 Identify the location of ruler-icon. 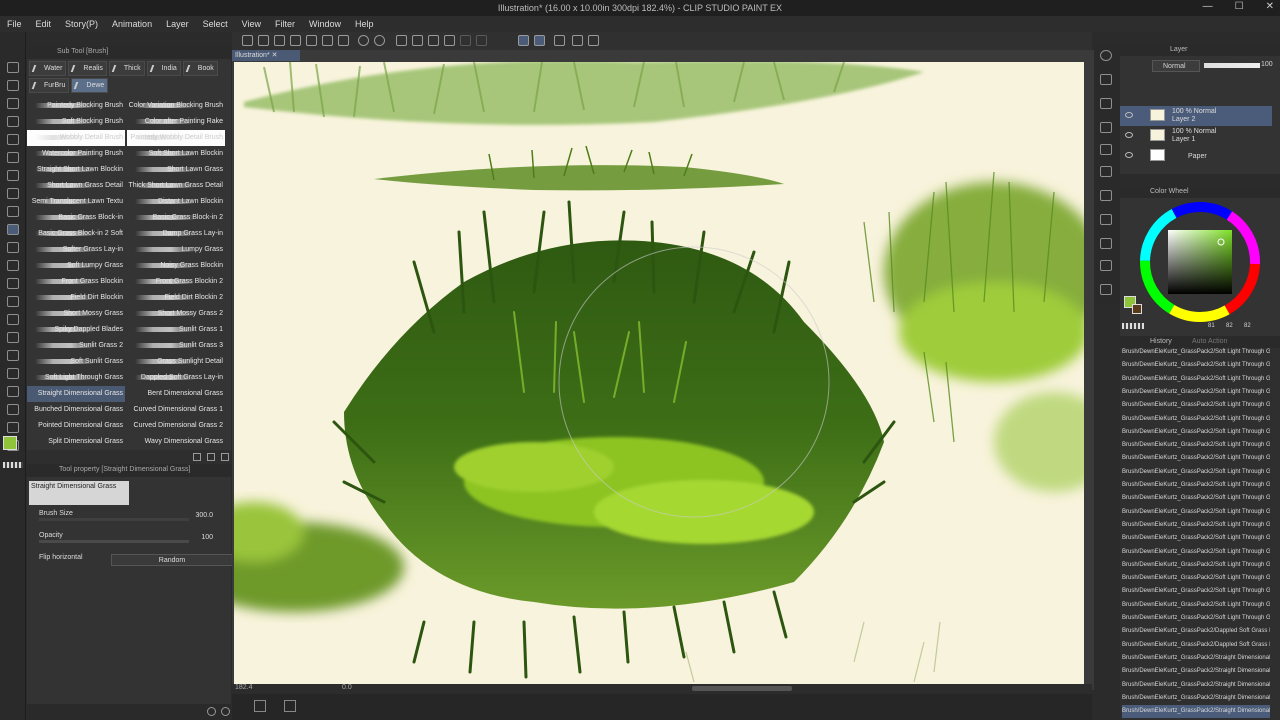
(13, 391).